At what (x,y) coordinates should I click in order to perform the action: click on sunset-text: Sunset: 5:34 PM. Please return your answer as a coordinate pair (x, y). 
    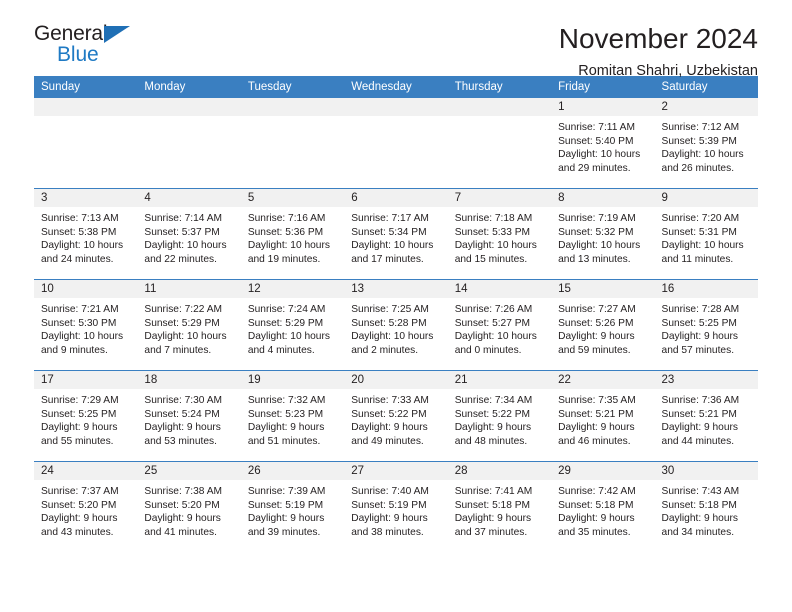
    Looking at the image, I should click on (389, 232).